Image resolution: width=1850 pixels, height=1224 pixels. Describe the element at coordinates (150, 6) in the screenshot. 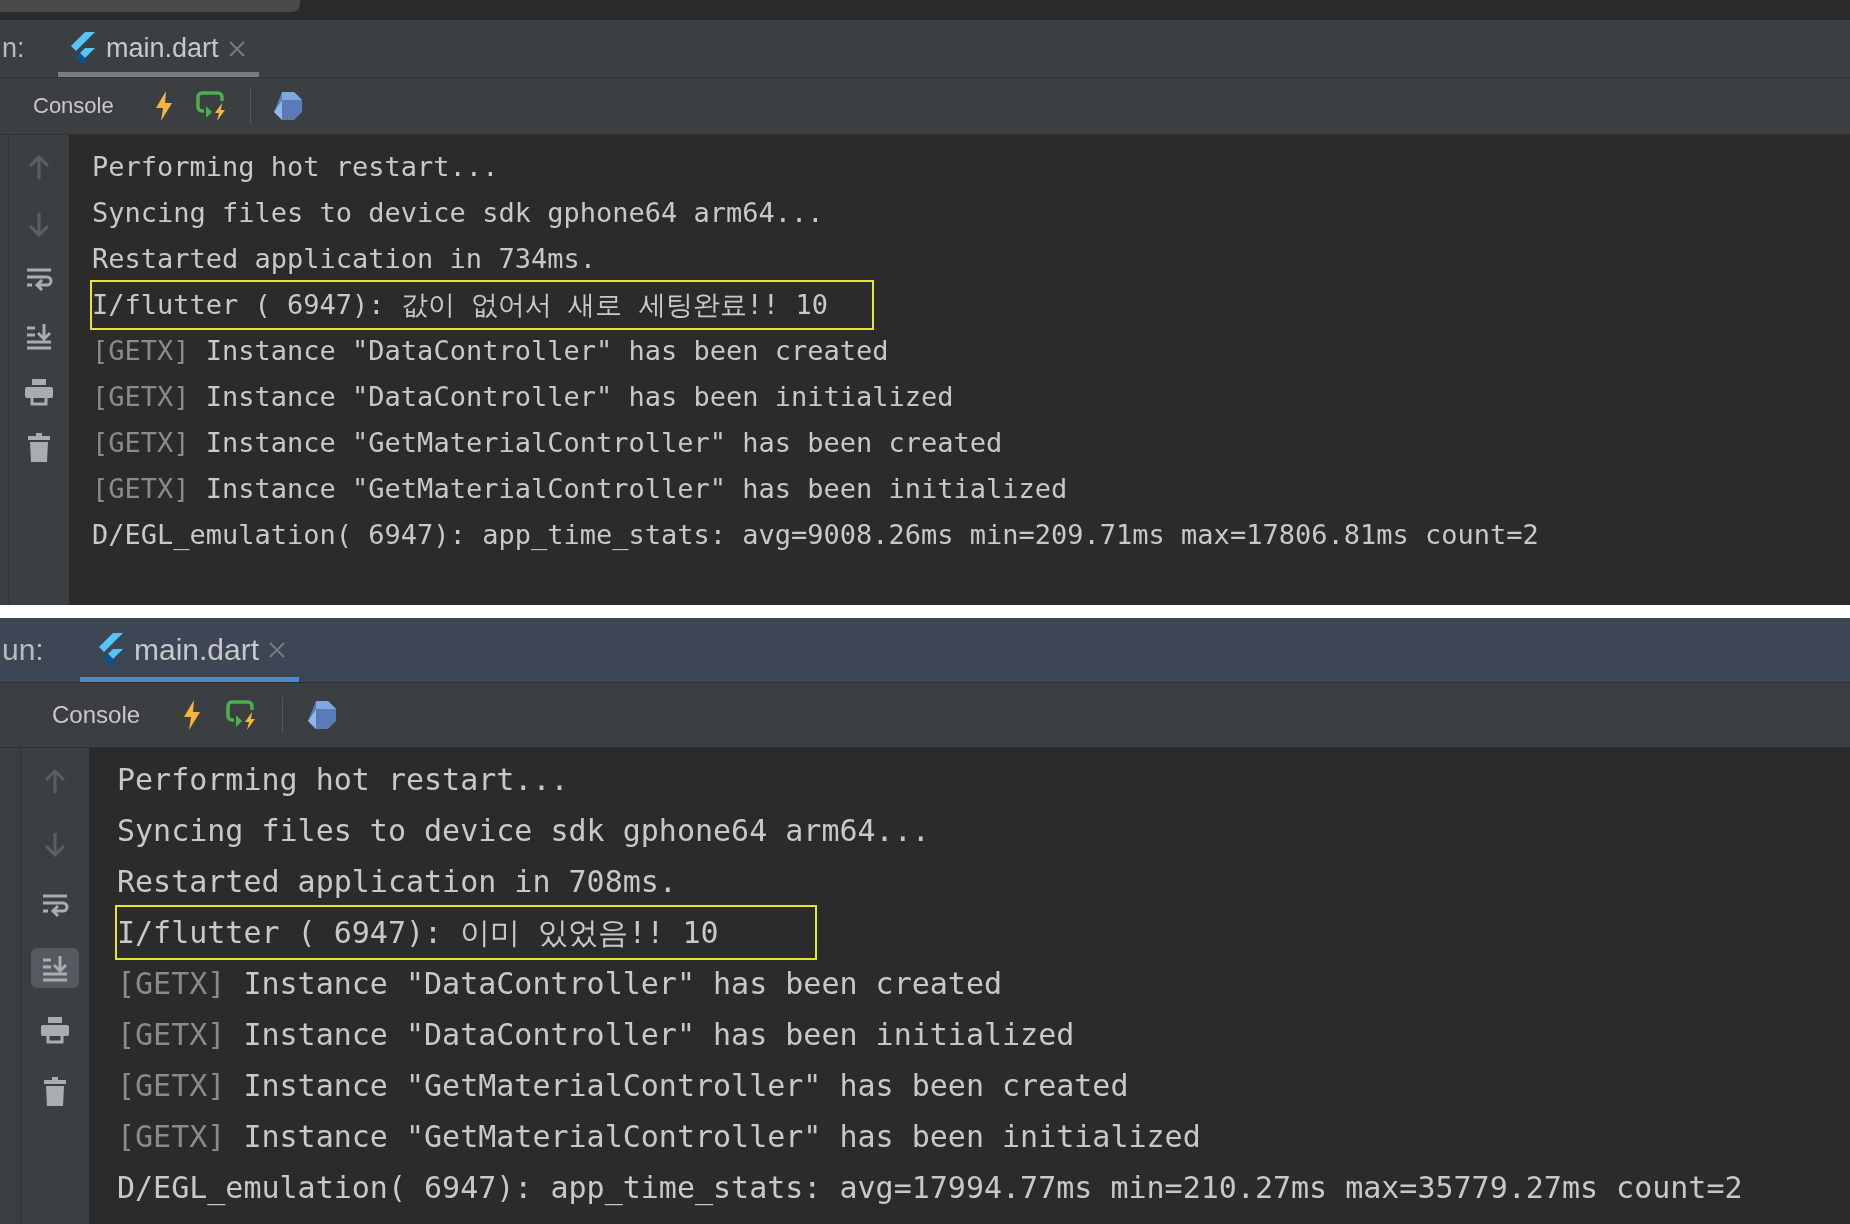

I see `scrollbar` at that location.